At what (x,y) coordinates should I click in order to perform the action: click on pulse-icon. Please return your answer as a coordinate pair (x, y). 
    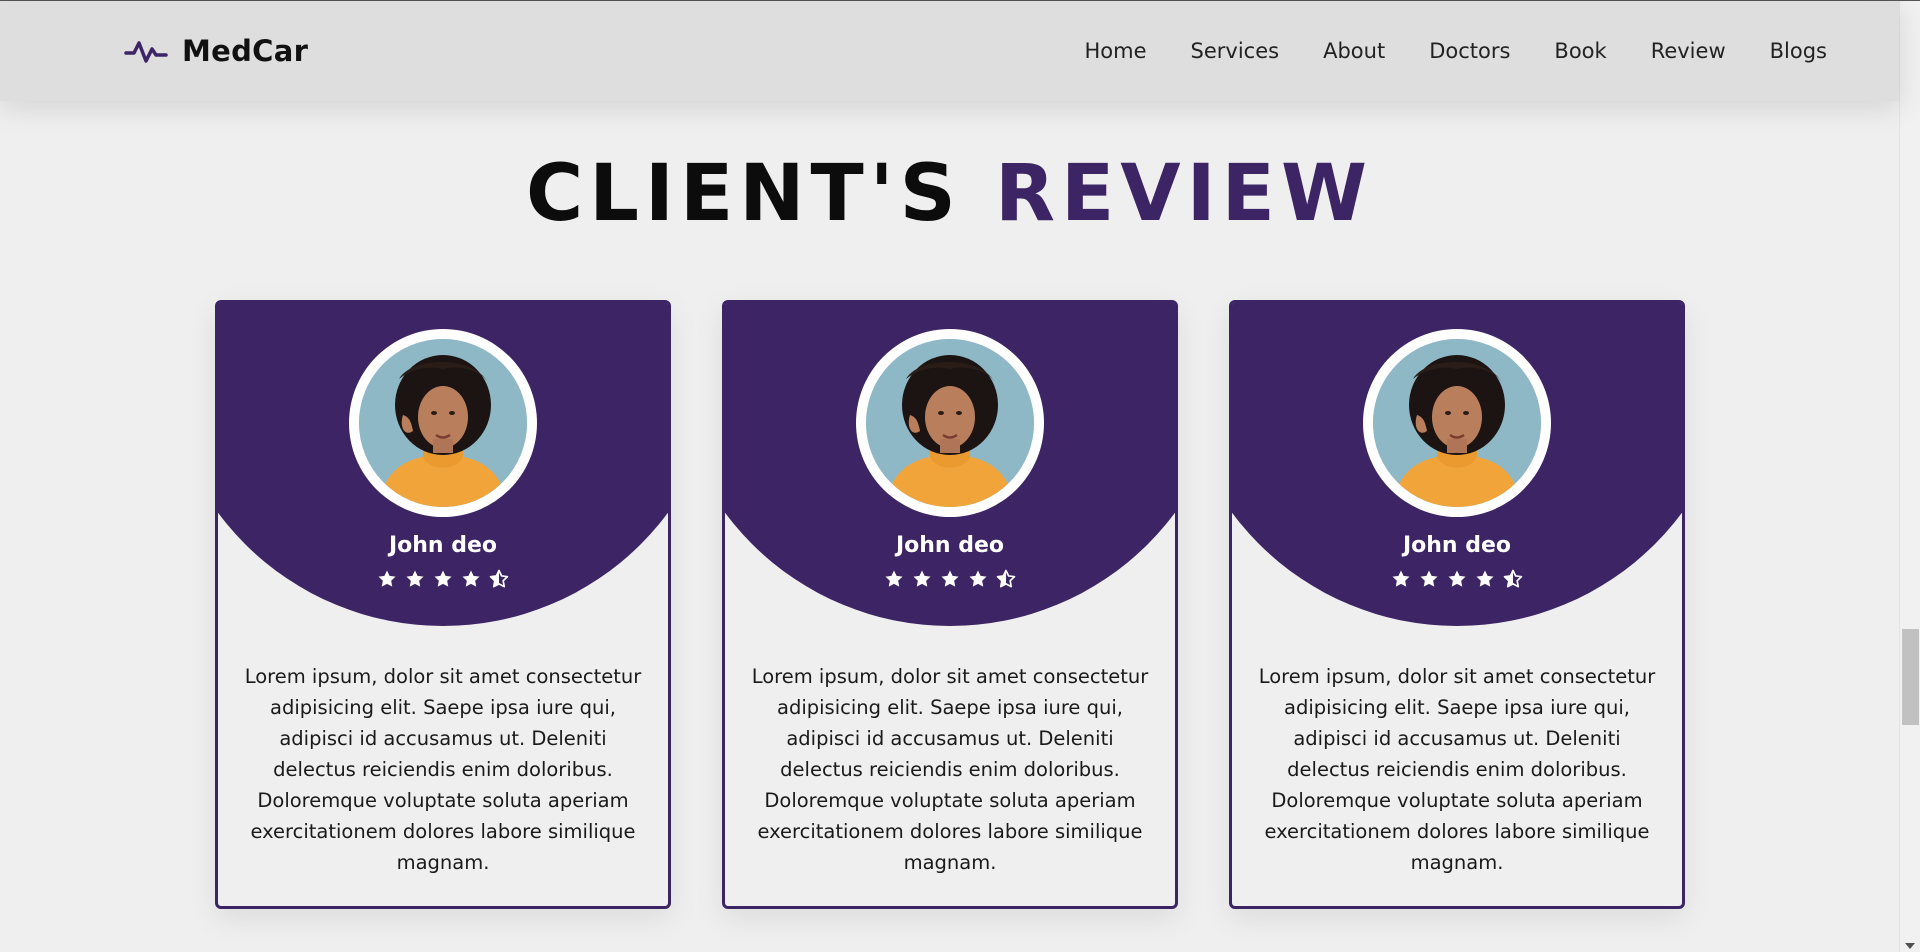
    Looking at the image, I should click on (146, 52).